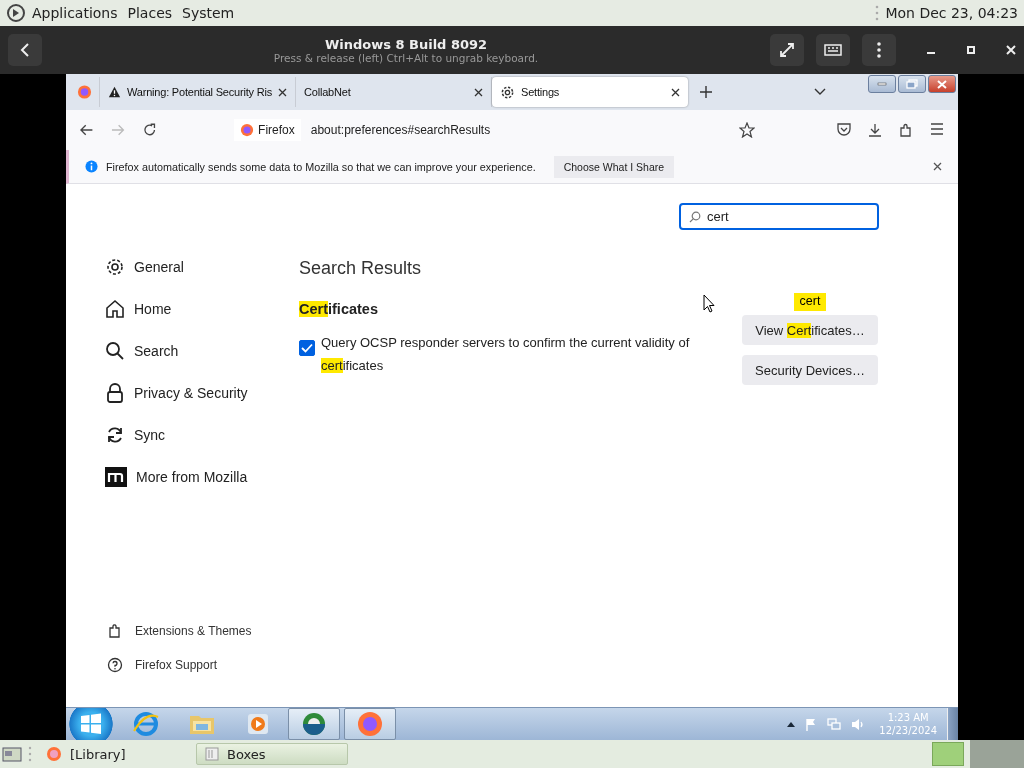  What do you see at coordinates (208, 13) in the screenshot?
I see `top-menu: System` at bounding box center [208, 13].